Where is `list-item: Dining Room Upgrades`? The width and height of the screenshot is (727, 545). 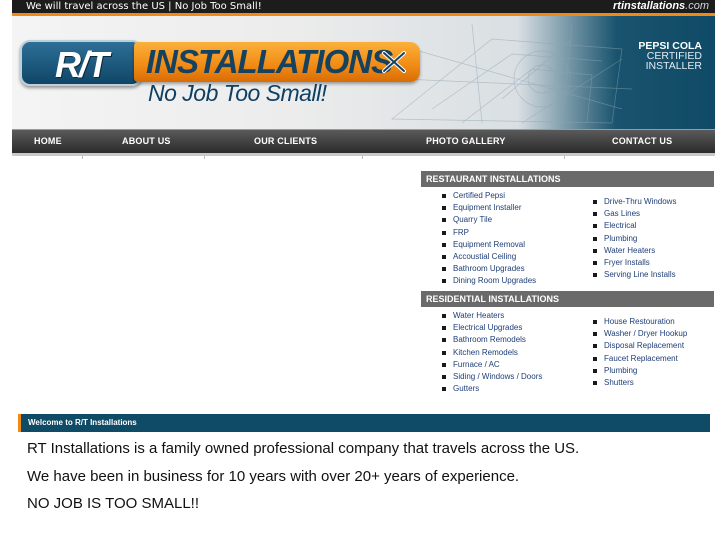 list-item: Dining Room Upgrades is located at coordinates (489, 281).